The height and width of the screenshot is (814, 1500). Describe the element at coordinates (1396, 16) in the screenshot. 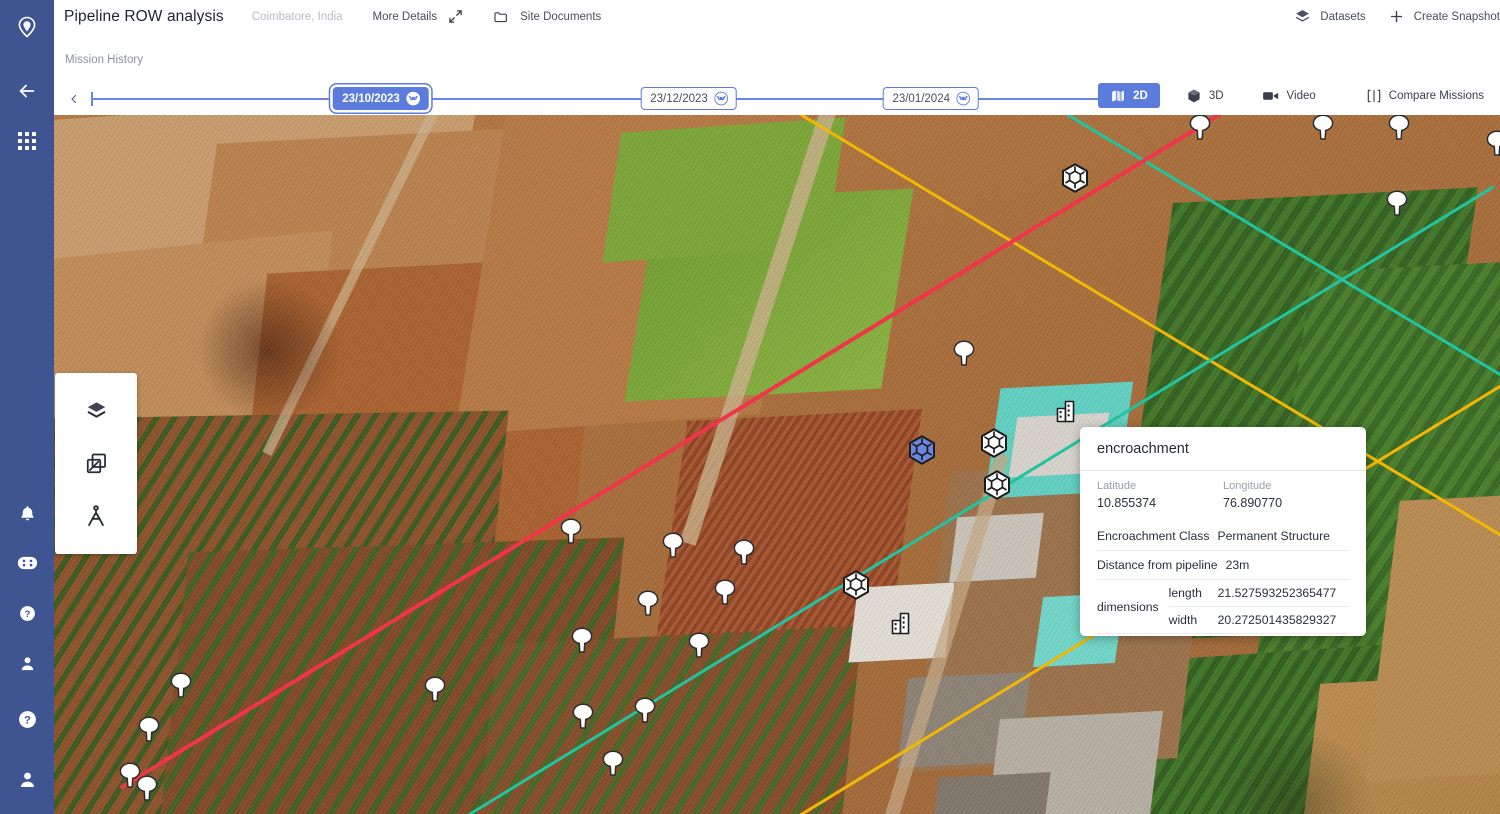

I see `plus-icon` at that location.